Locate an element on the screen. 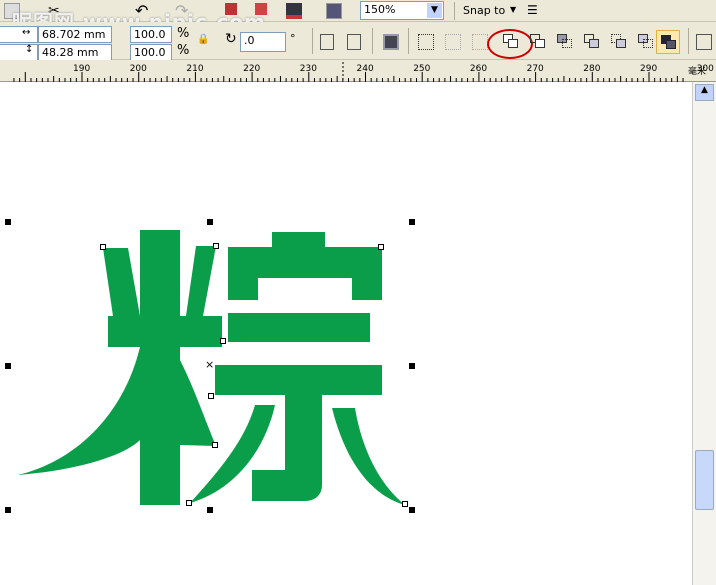  ruler-label: 190 is located at coordinates (82, 69).